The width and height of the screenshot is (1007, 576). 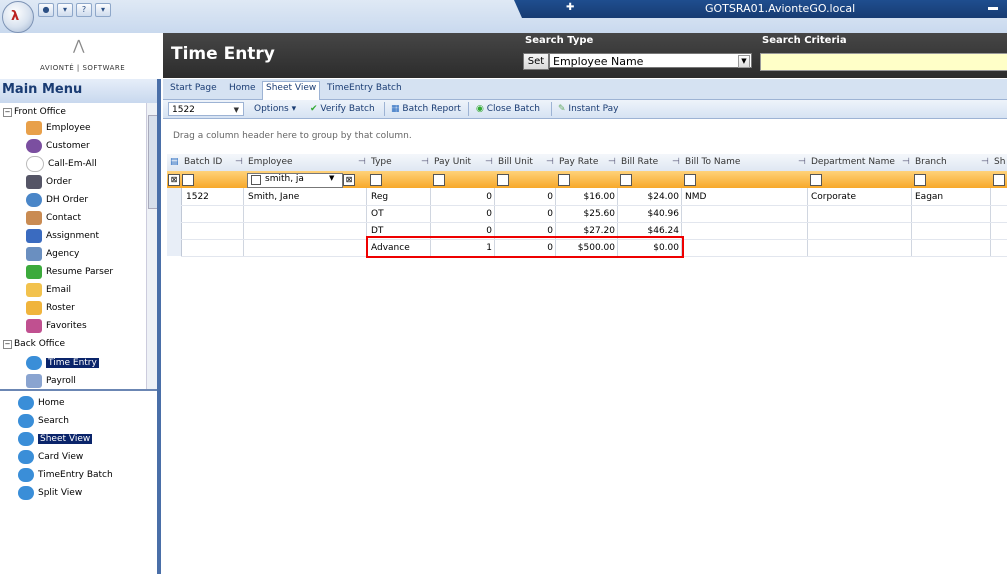 I want to click on column-header-batch-id: Batch ID, so click(x=203, y=162).